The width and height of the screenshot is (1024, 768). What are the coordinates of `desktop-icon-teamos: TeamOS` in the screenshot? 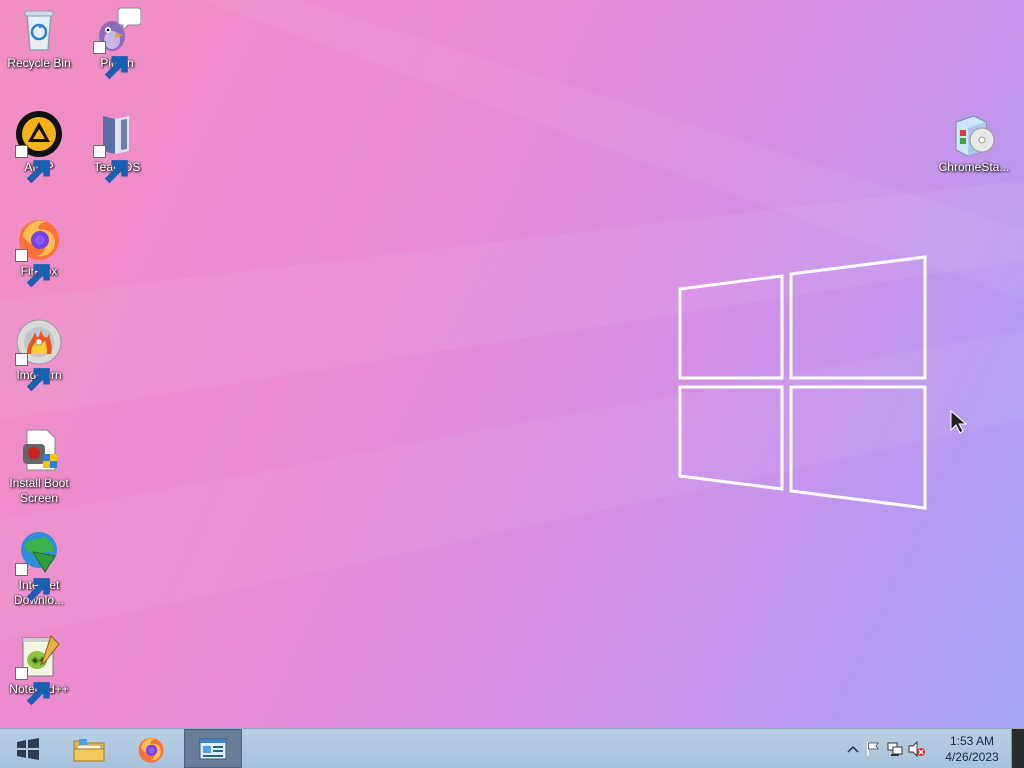 It's located at (117, 144).